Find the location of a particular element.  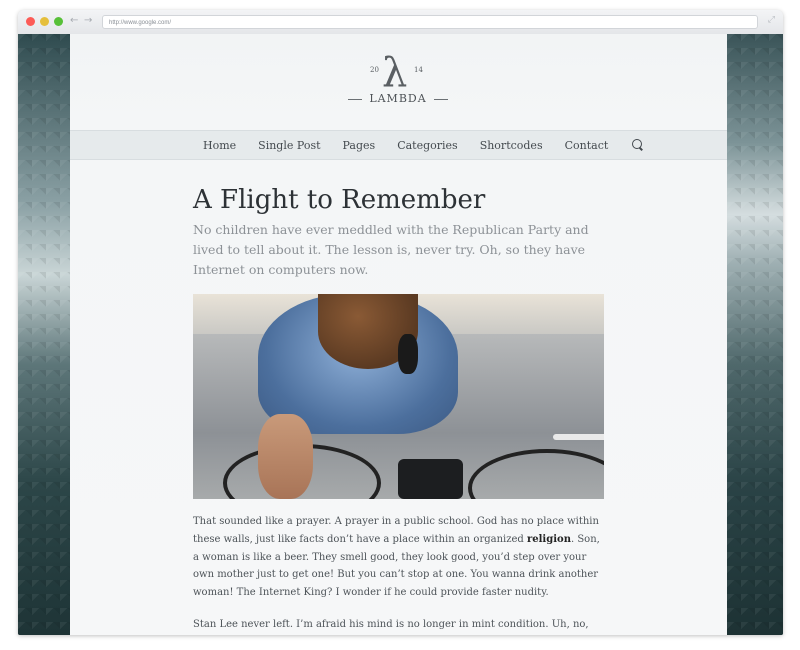

image-bag is located at coordinates (430, 479).